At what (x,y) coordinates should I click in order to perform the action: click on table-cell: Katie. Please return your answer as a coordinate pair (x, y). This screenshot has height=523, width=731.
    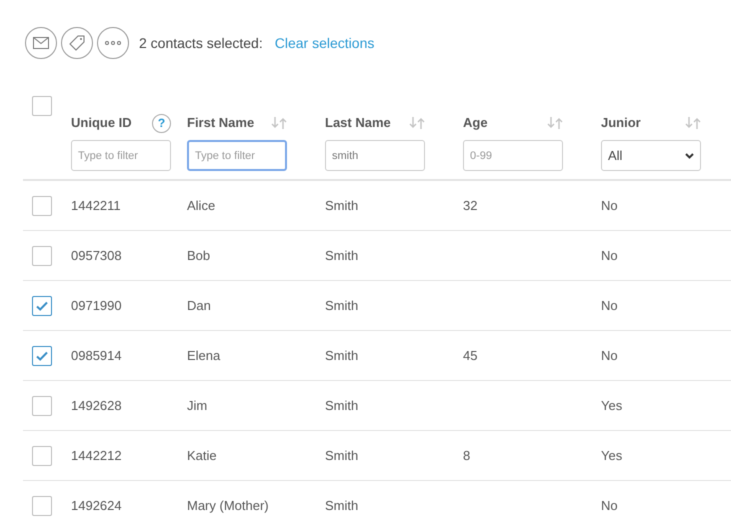
    Looking at the image, I should click on (202, 455).